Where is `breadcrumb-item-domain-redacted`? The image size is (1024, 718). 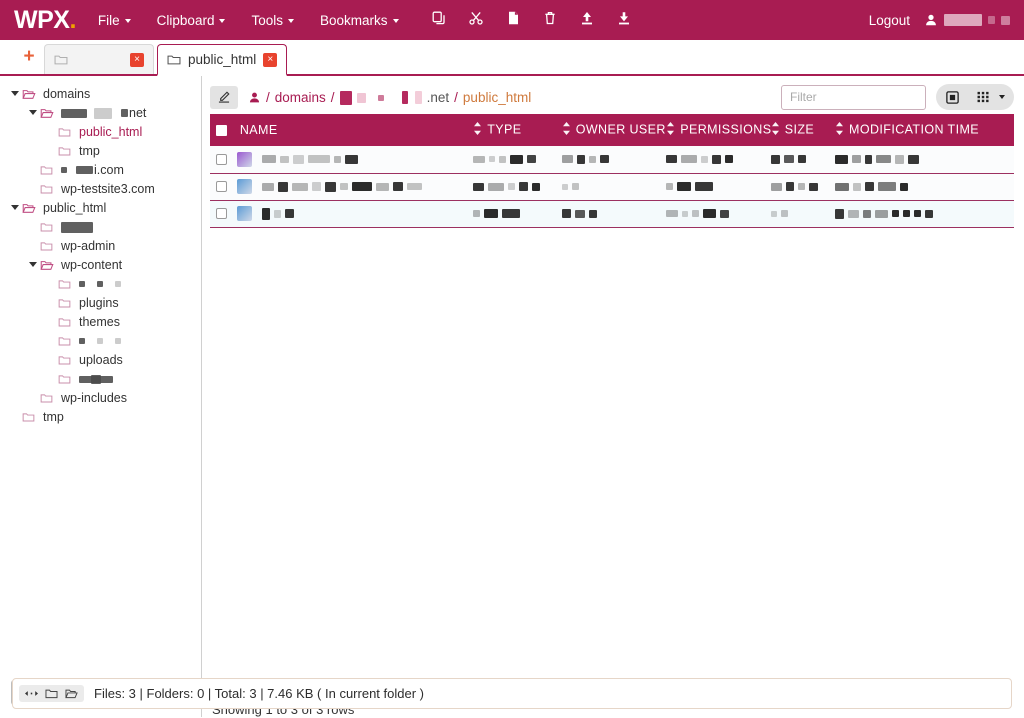 breadcrumb-item-domain-redacted is located at coordinates (380, 97).